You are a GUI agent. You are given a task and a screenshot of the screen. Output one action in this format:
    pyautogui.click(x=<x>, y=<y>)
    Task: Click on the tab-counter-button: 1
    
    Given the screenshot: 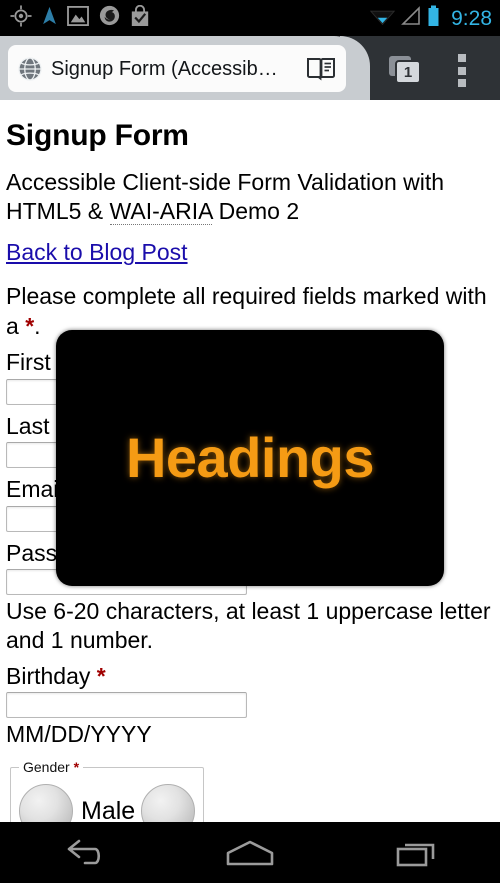 What is the action you would take?
    pyautogui.click(x=406, y=70)
    